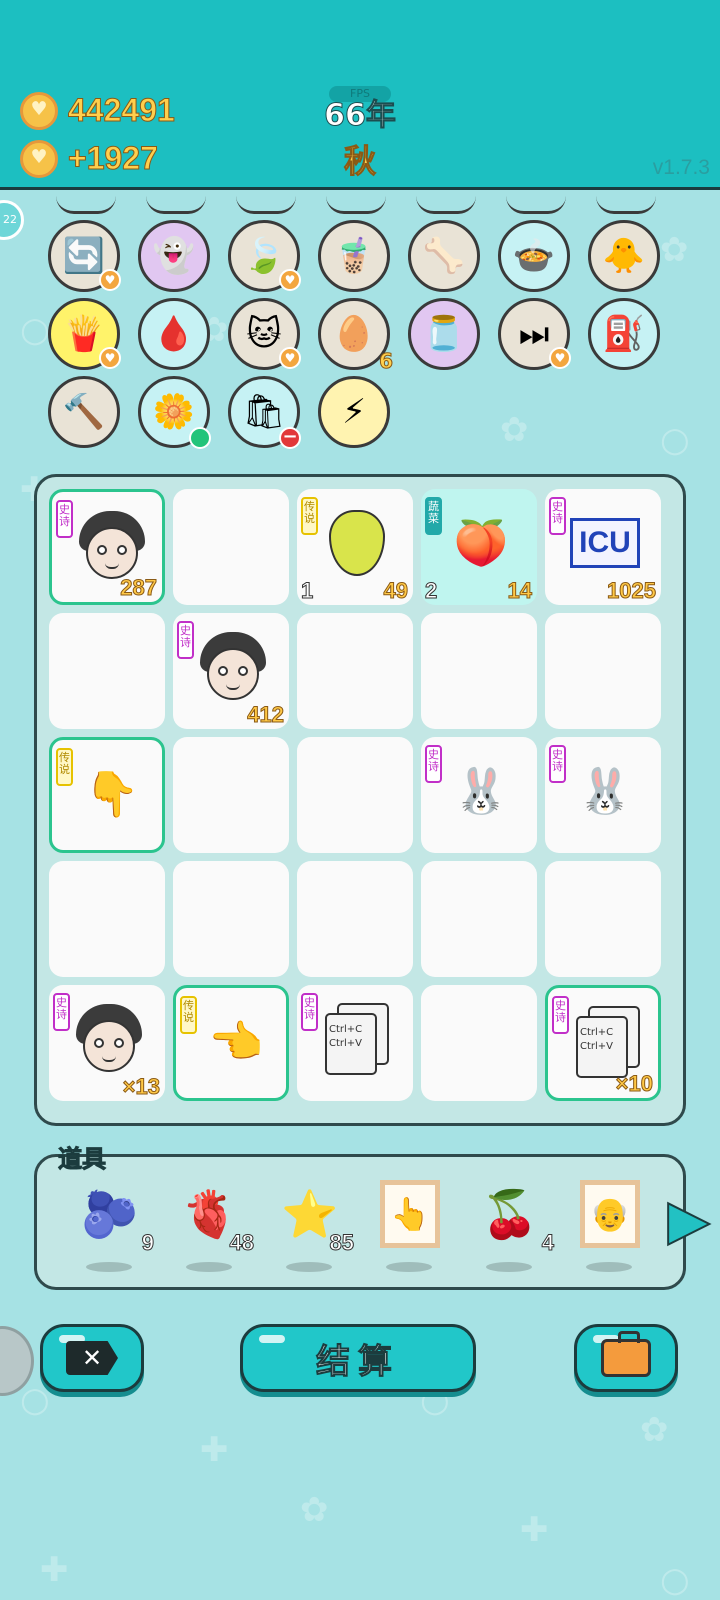 The width and height of the screenshot is (720, 1600). I want to click on item-refresh: 🔄 ♥, so click(84, 256).